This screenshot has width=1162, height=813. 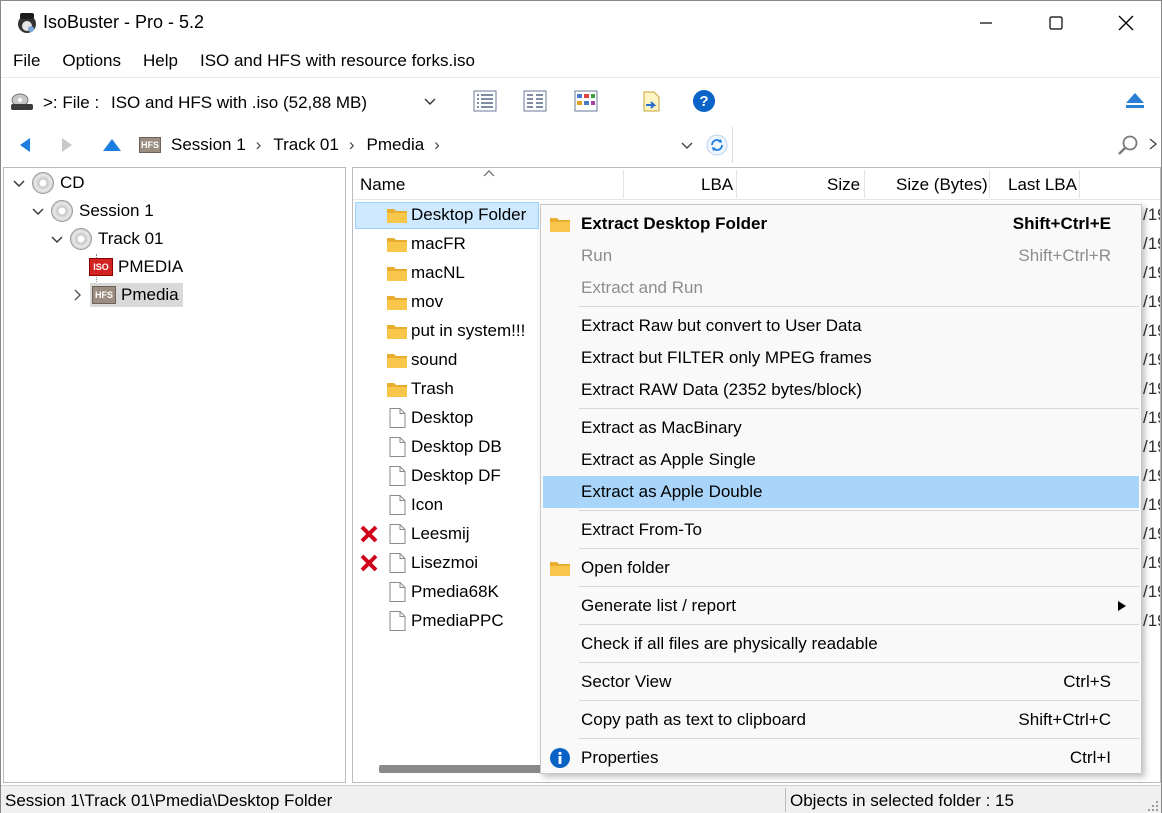 I want to click on tree-node-label: Pmedia, so click(x=150, y=294).